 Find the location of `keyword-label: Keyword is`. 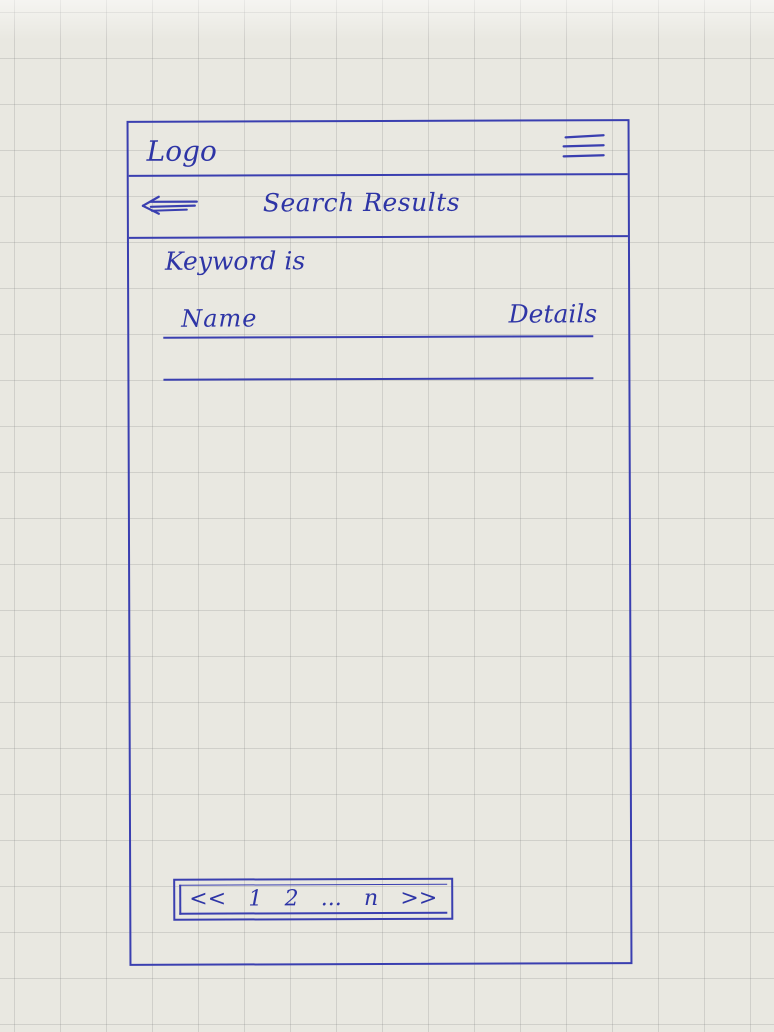

keyword-label: Keyword is is located at coordinates (235, 261).